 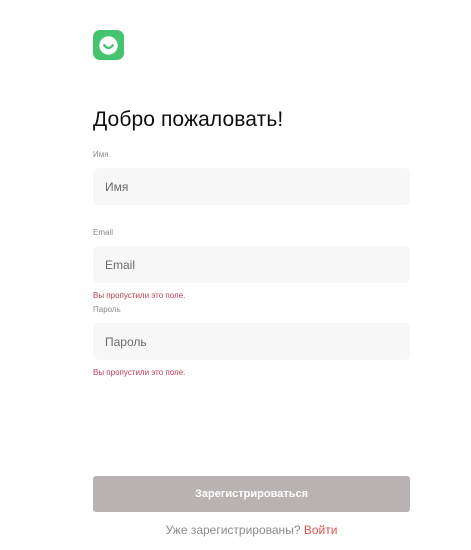 What do you see at coordinates (321, 530) in the screenshot?
I see `login-link: Войти` at bounding box center [321, 530].